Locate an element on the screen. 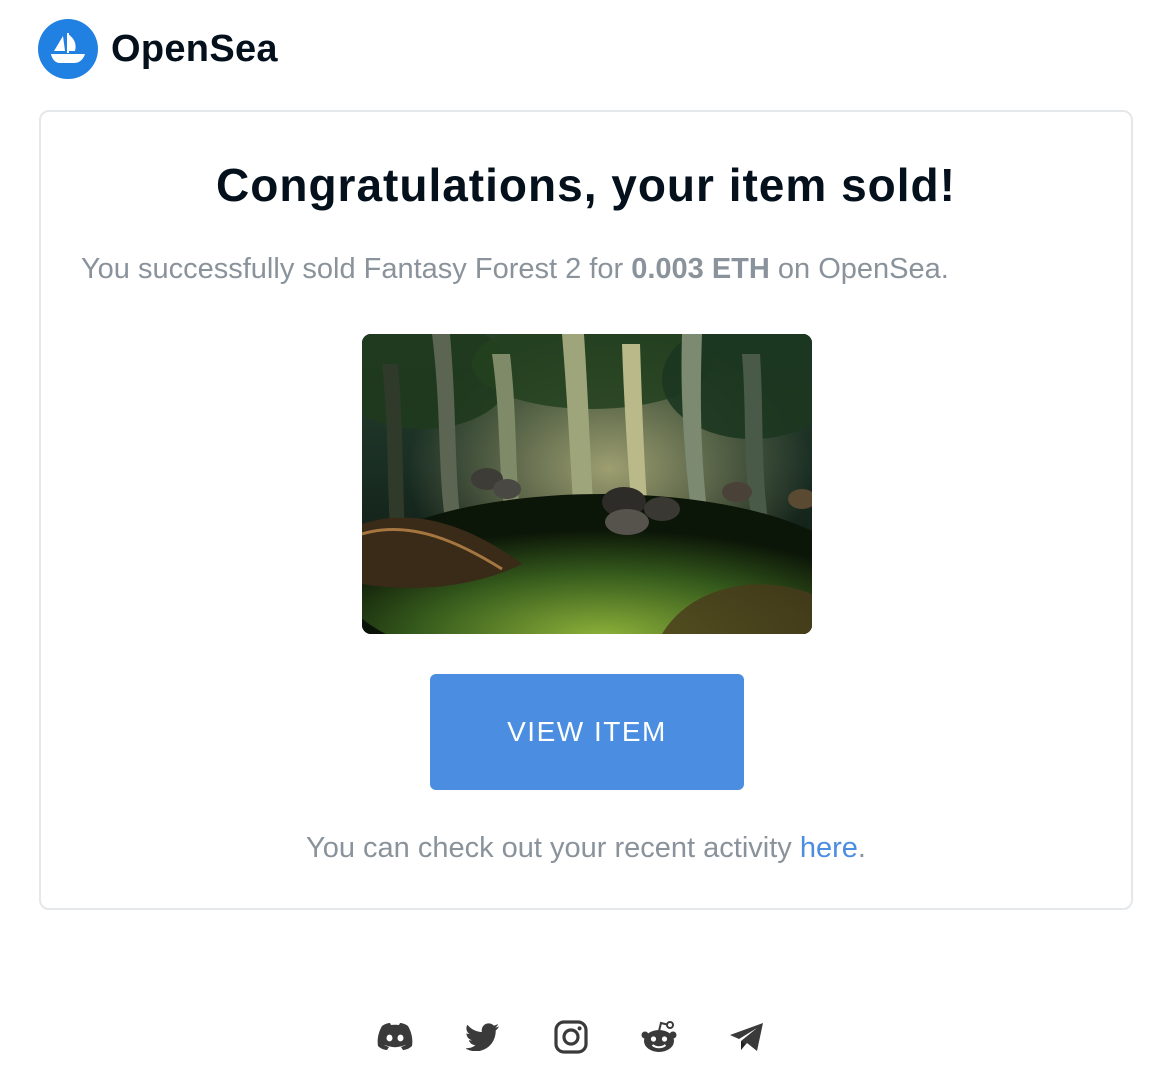  opensea-logo-icon is located at coordinates (68, 49).